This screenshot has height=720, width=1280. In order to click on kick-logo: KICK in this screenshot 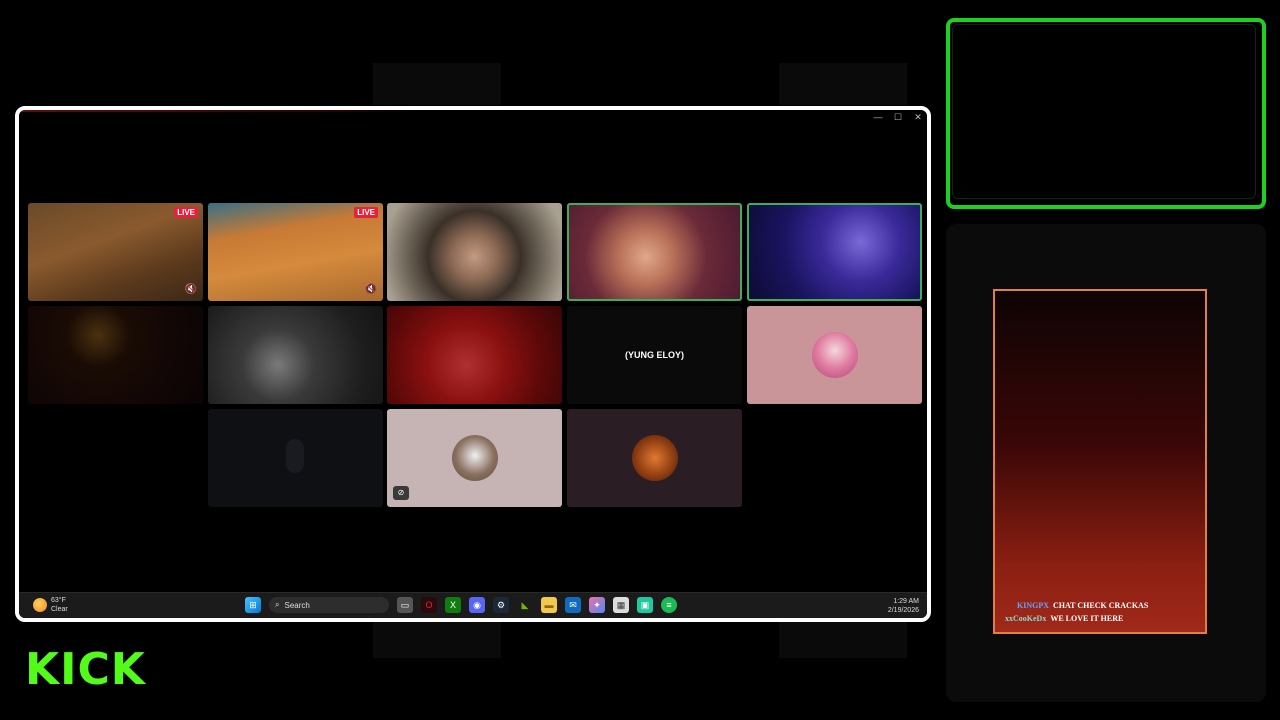, I will do `click(85, 669)`.